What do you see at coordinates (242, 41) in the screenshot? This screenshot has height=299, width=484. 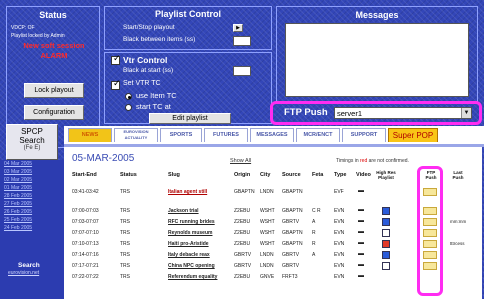 I see `black-between-items-input` at bounding box center [242, 41].